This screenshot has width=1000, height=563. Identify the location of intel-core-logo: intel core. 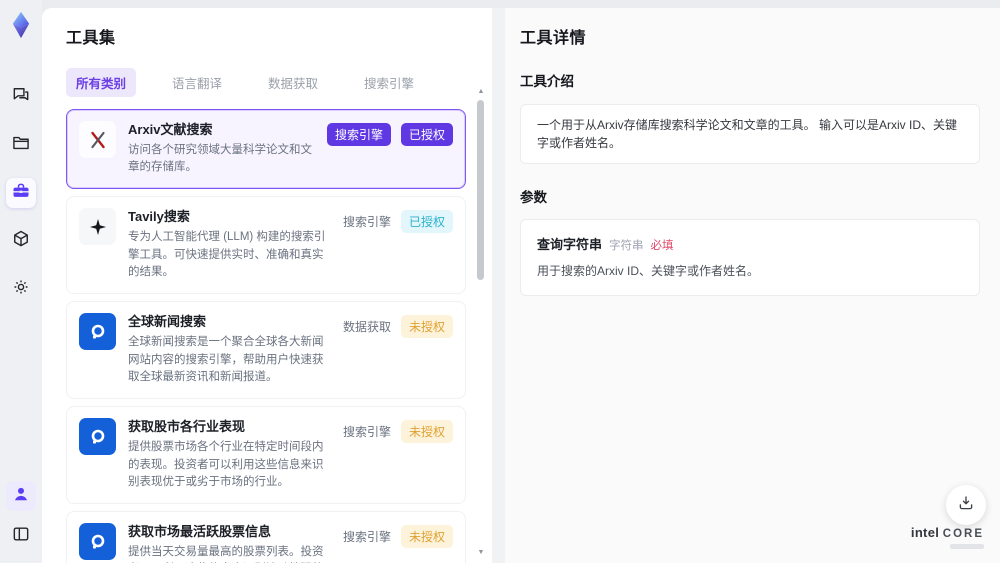
(947, 536).